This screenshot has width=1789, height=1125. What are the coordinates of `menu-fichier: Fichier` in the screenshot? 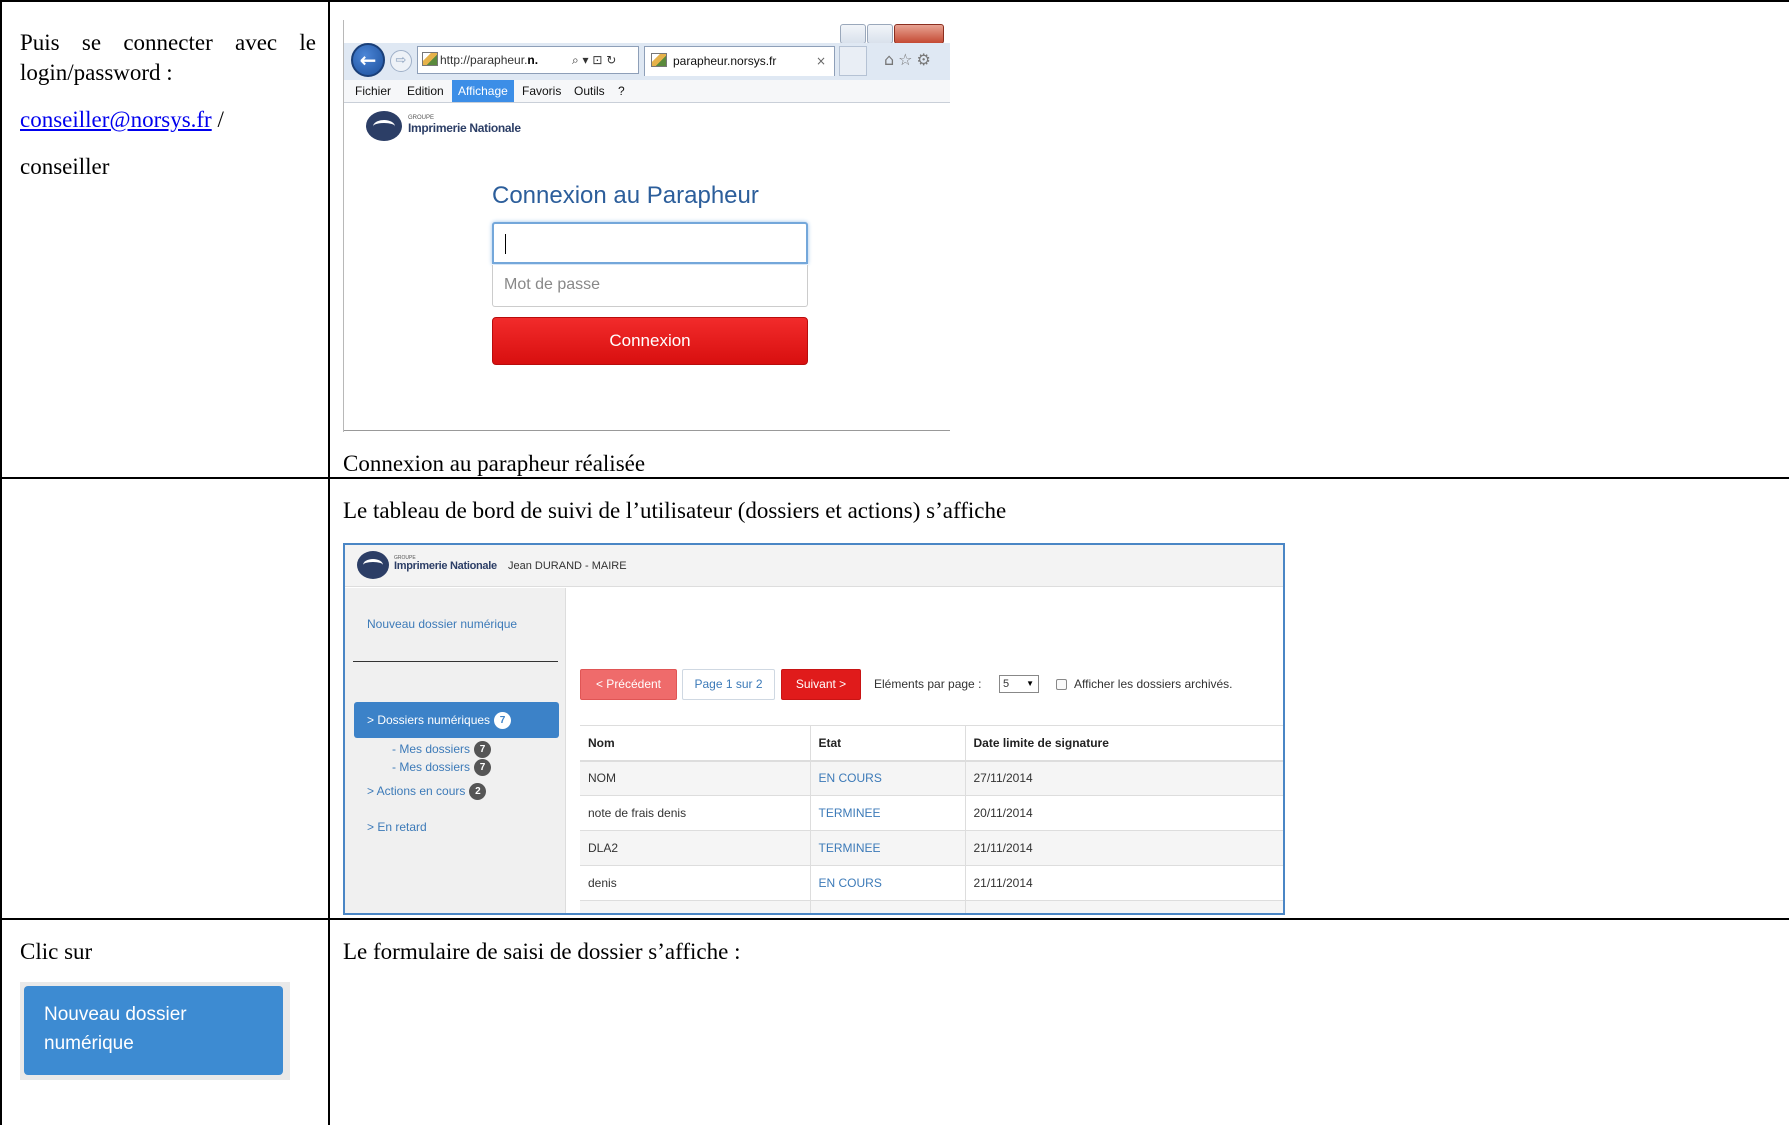 It's located at (373, 91).